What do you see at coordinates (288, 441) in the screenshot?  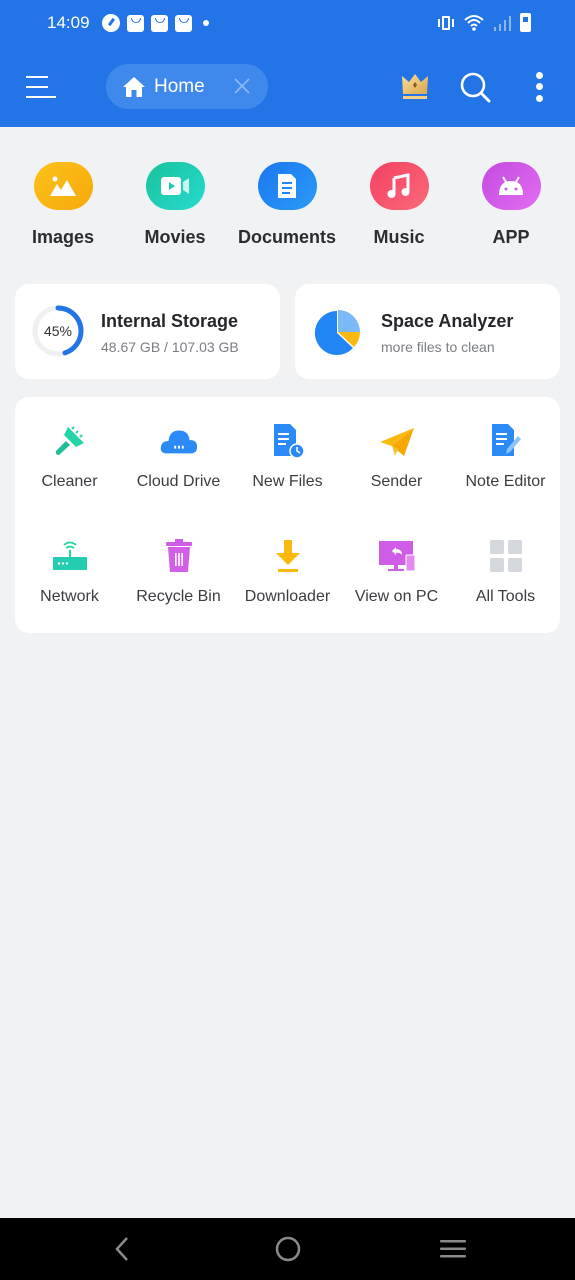 I see `new-files-icon` at bounding box center [288, 441].